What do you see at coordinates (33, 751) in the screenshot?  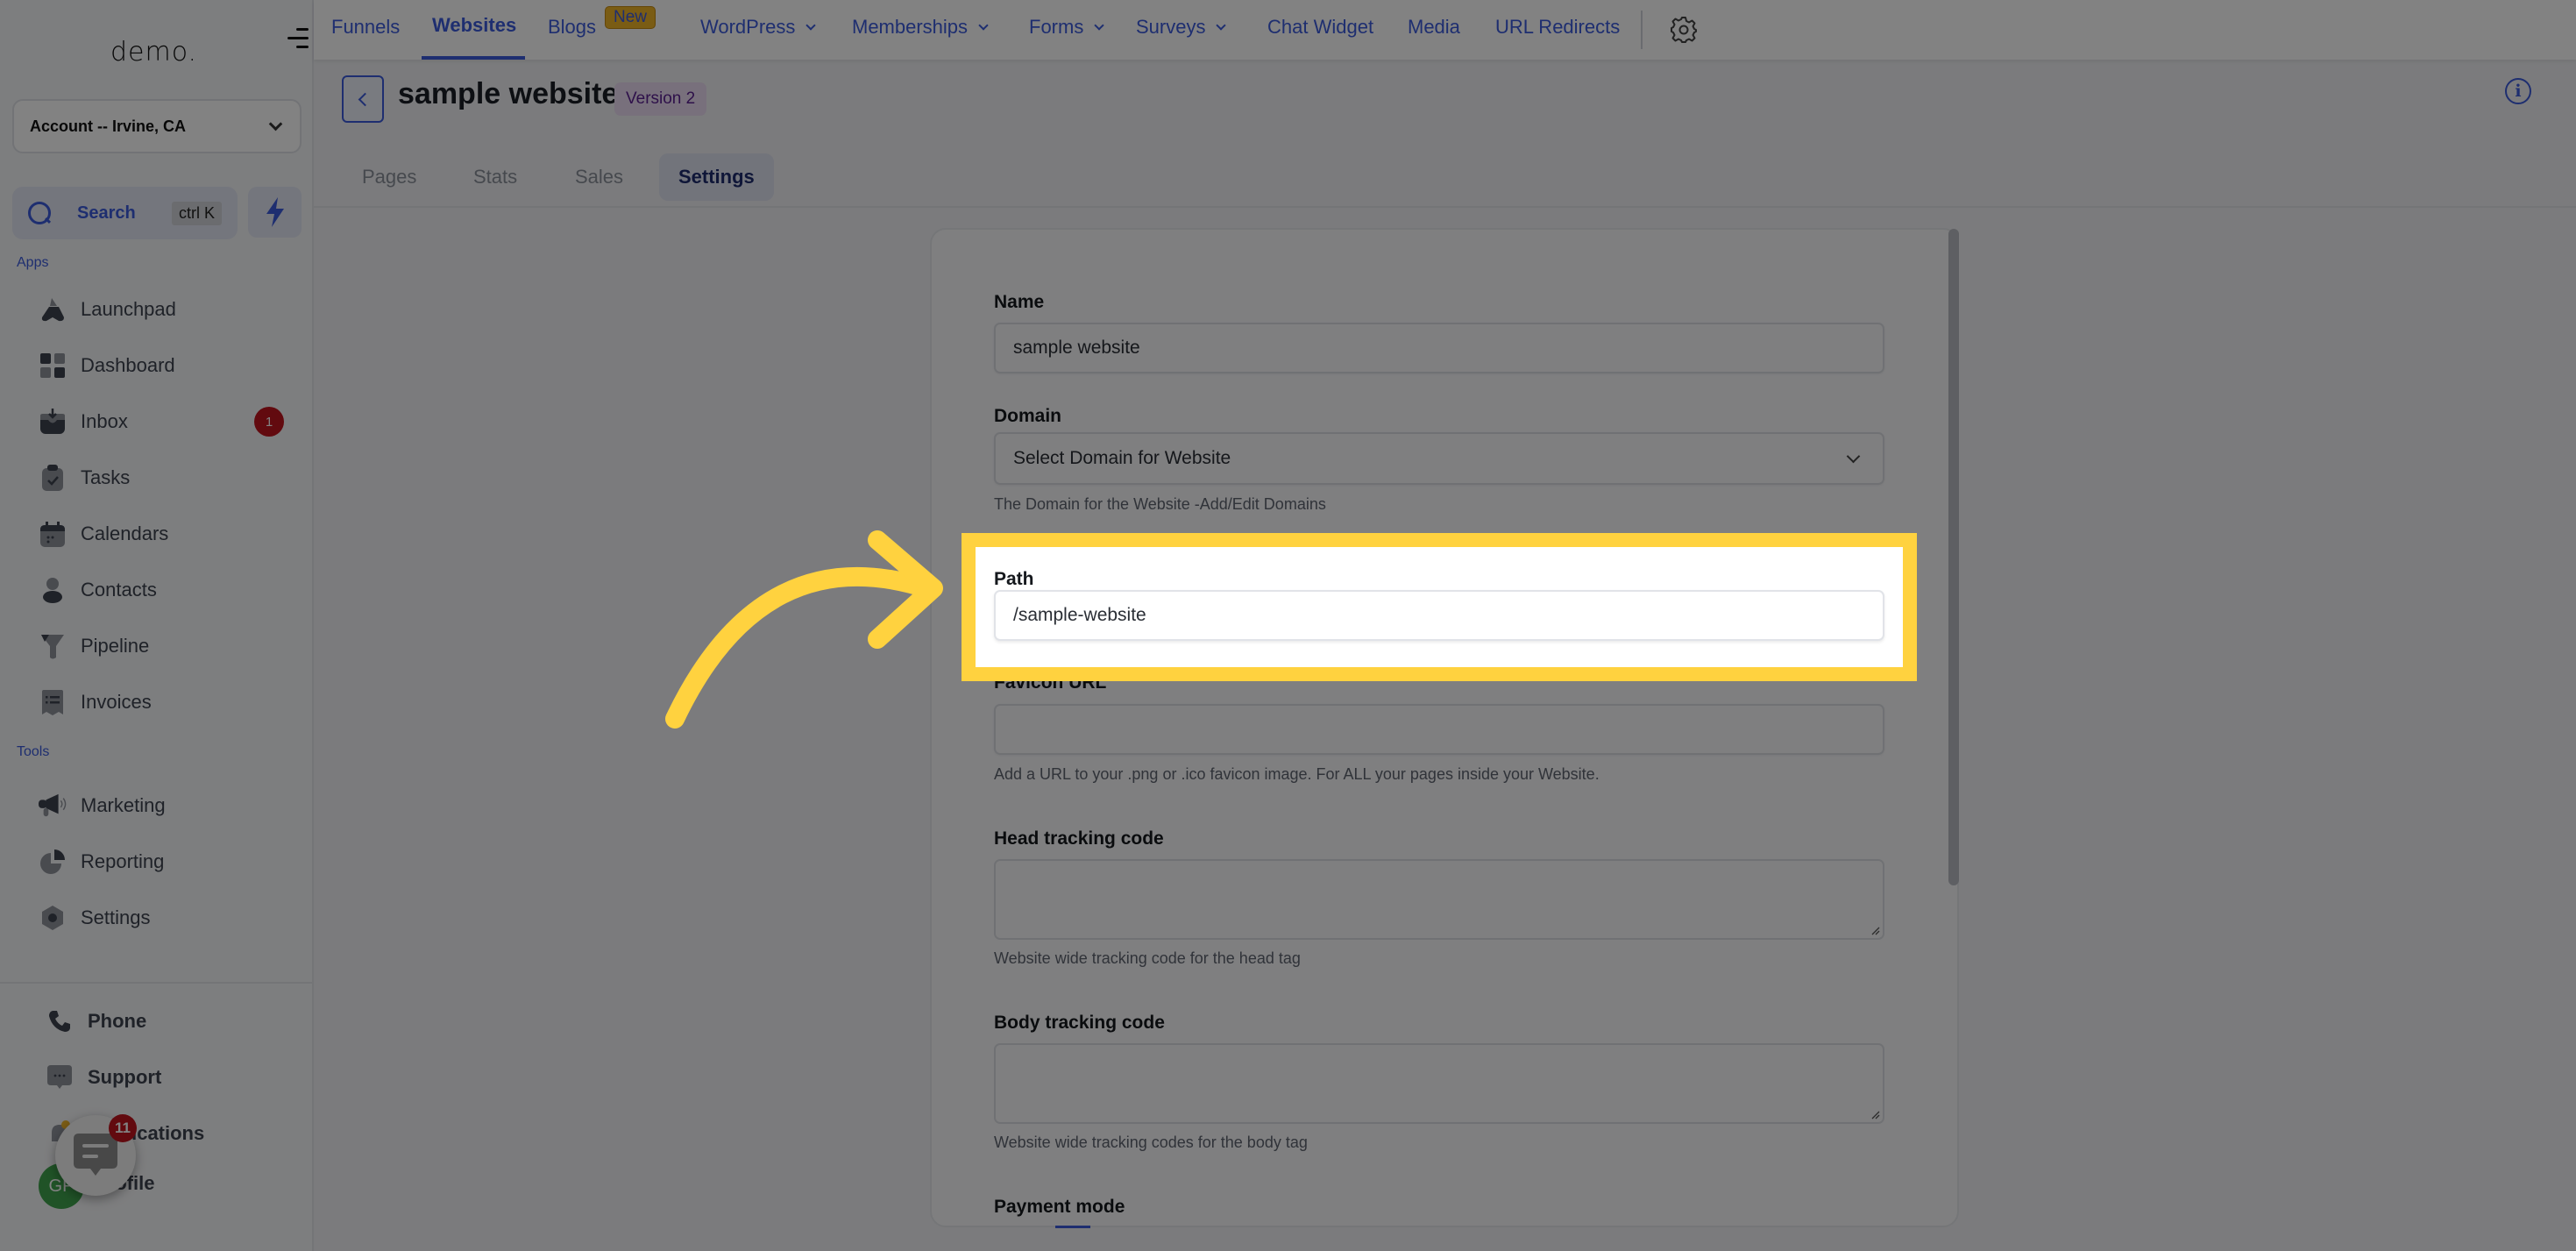 I see `section-tools: Tools` at bounding box center [33, 751].